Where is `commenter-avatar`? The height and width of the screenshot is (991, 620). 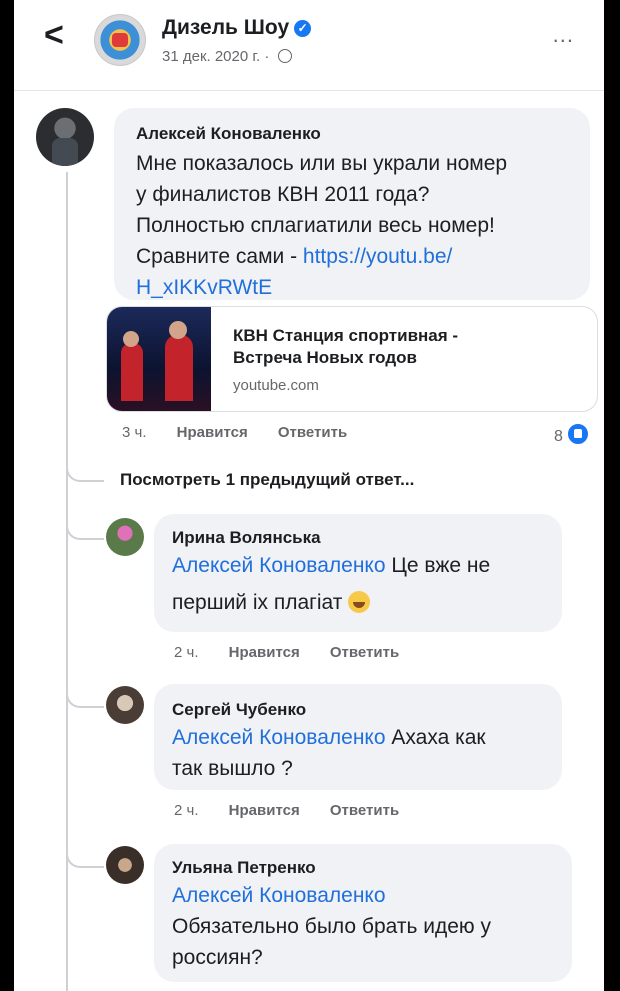 commenter-avatar is located at coordinates (65, 137).